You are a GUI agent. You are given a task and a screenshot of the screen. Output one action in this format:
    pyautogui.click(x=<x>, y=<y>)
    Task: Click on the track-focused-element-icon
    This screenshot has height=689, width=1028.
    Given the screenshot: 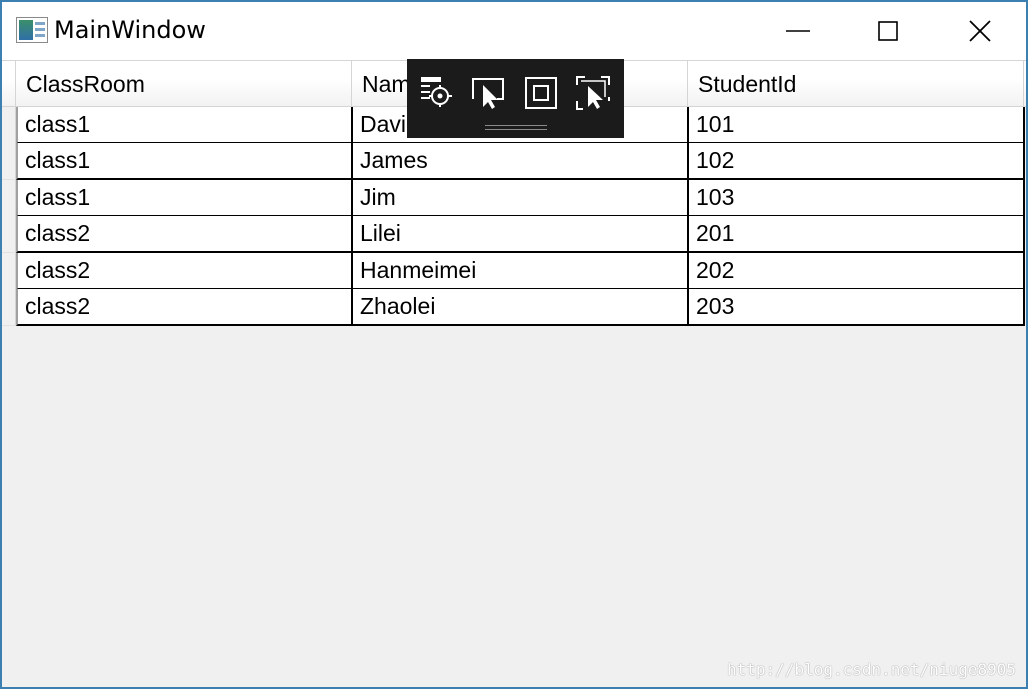 What is the action you would take?
    pyautogui.click(x=593, y=93)
    